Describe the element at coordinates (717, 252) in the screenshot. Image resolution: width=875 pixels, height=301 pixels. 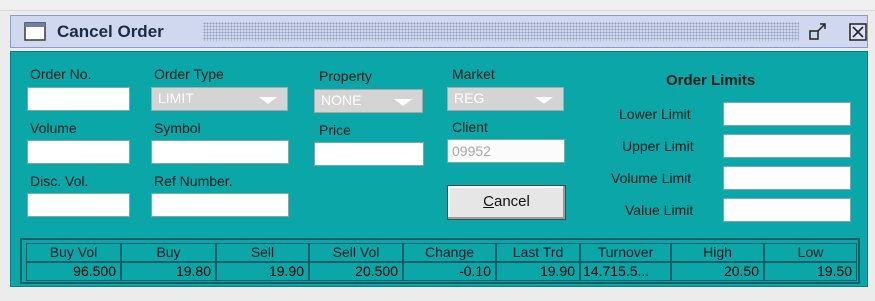
I see `quote-header-high: High` at that location.